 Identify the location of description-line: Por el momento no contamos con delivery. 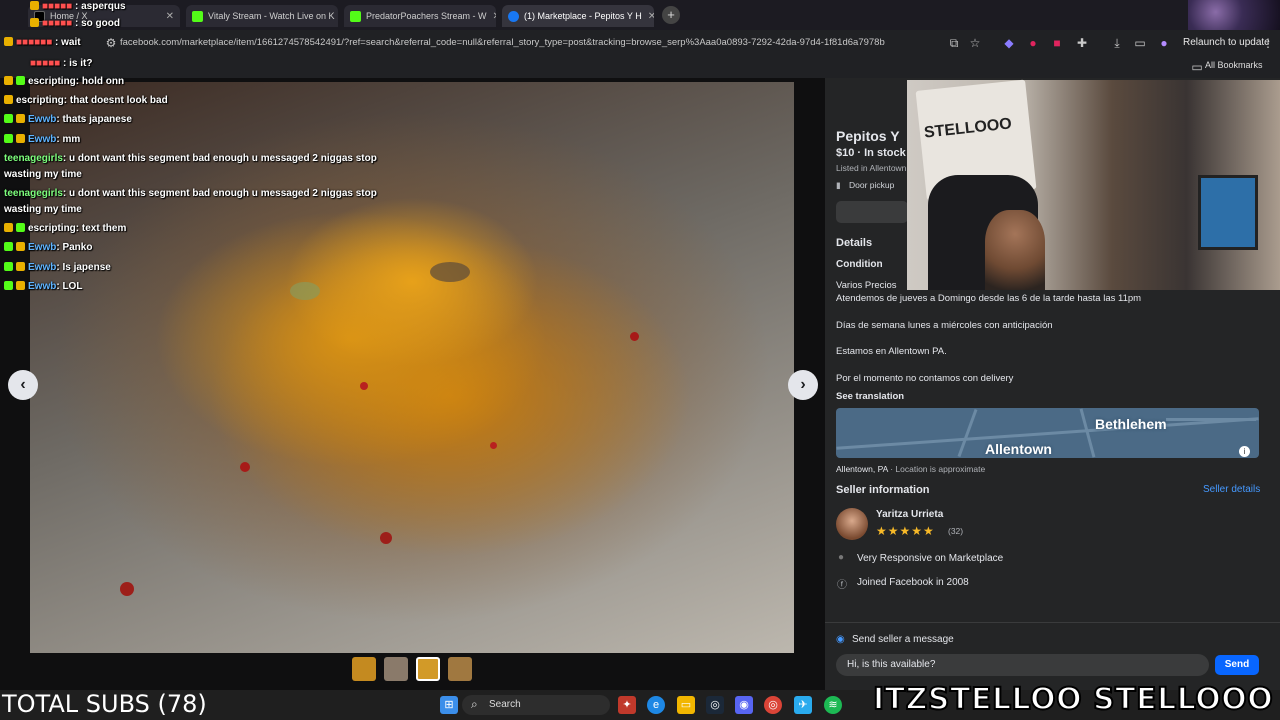
(924, 378).